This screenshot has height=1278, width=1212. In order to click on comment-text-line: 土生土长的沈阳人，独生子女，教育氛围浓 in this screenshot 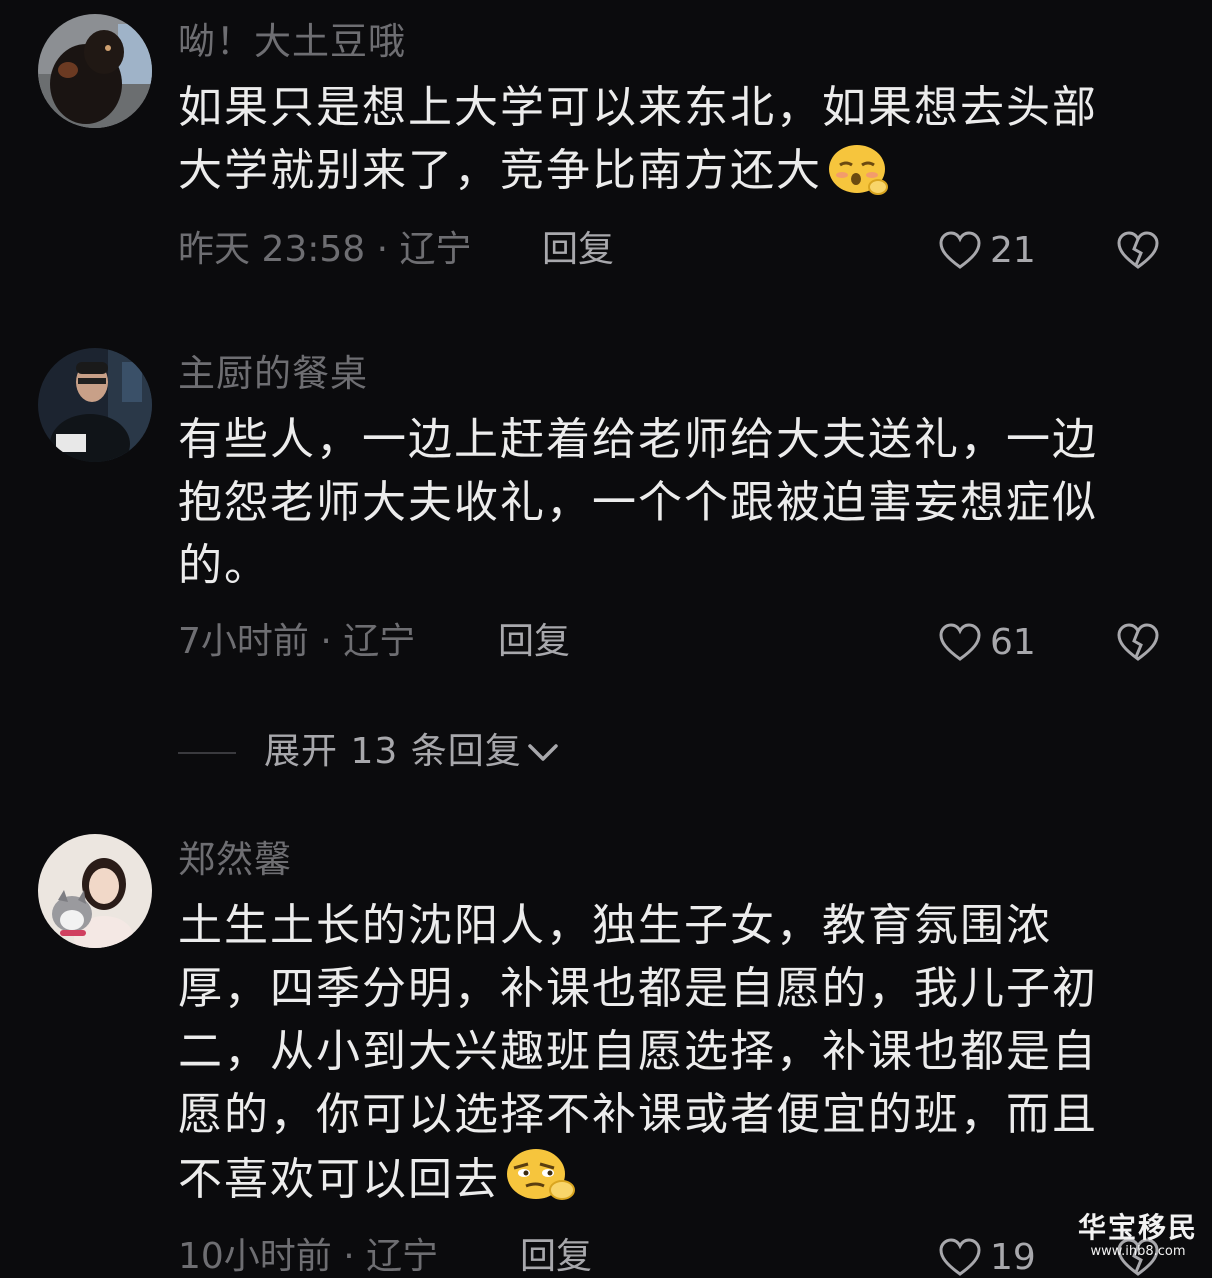, I will do `click(615, 925)`.